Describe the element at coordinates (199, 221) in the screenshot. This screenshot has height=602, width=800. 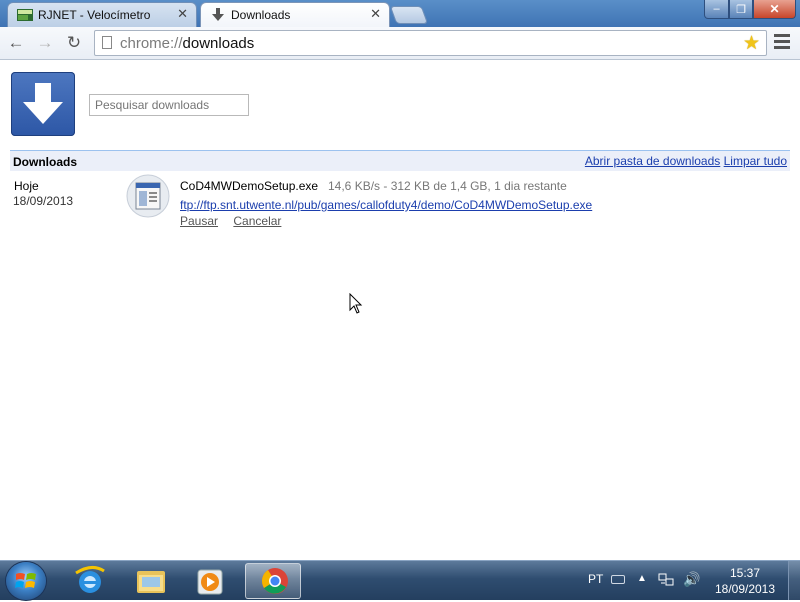
I see `pause-link: Pausar` at that location.